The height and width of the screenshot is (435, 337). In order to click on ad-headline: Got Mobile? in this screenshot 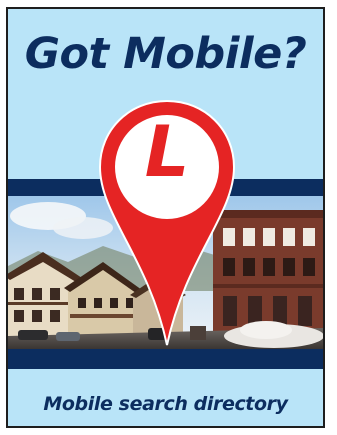, I will do `click(165, 54)`.